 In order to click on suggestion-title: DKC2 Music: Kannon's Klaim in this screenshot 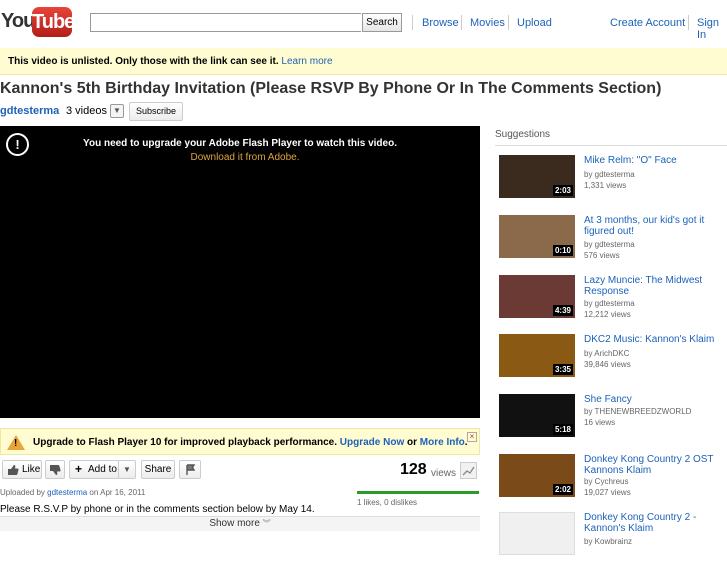, I will do `click(654, 339)`.